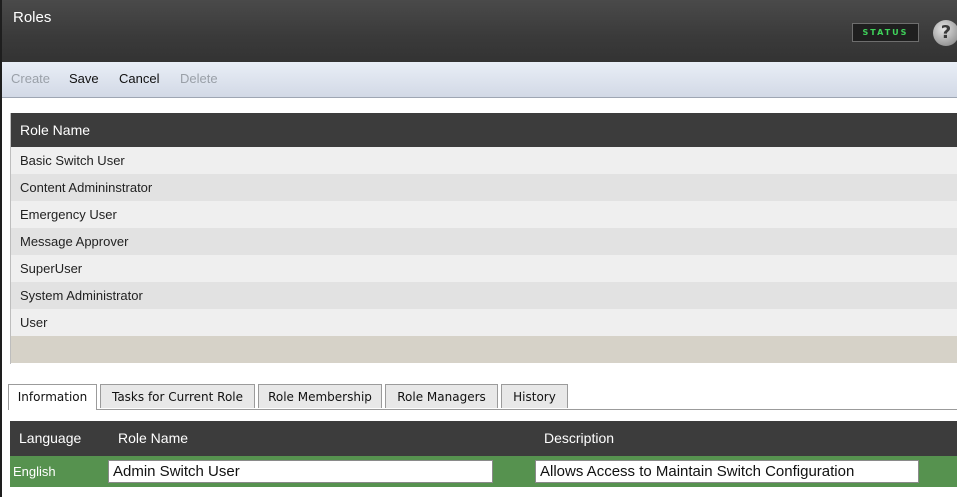  What do you see at coordinates (484, 295) in the screenshot?
I see `table-row: System Administrator` at bounding box center [484, 295].